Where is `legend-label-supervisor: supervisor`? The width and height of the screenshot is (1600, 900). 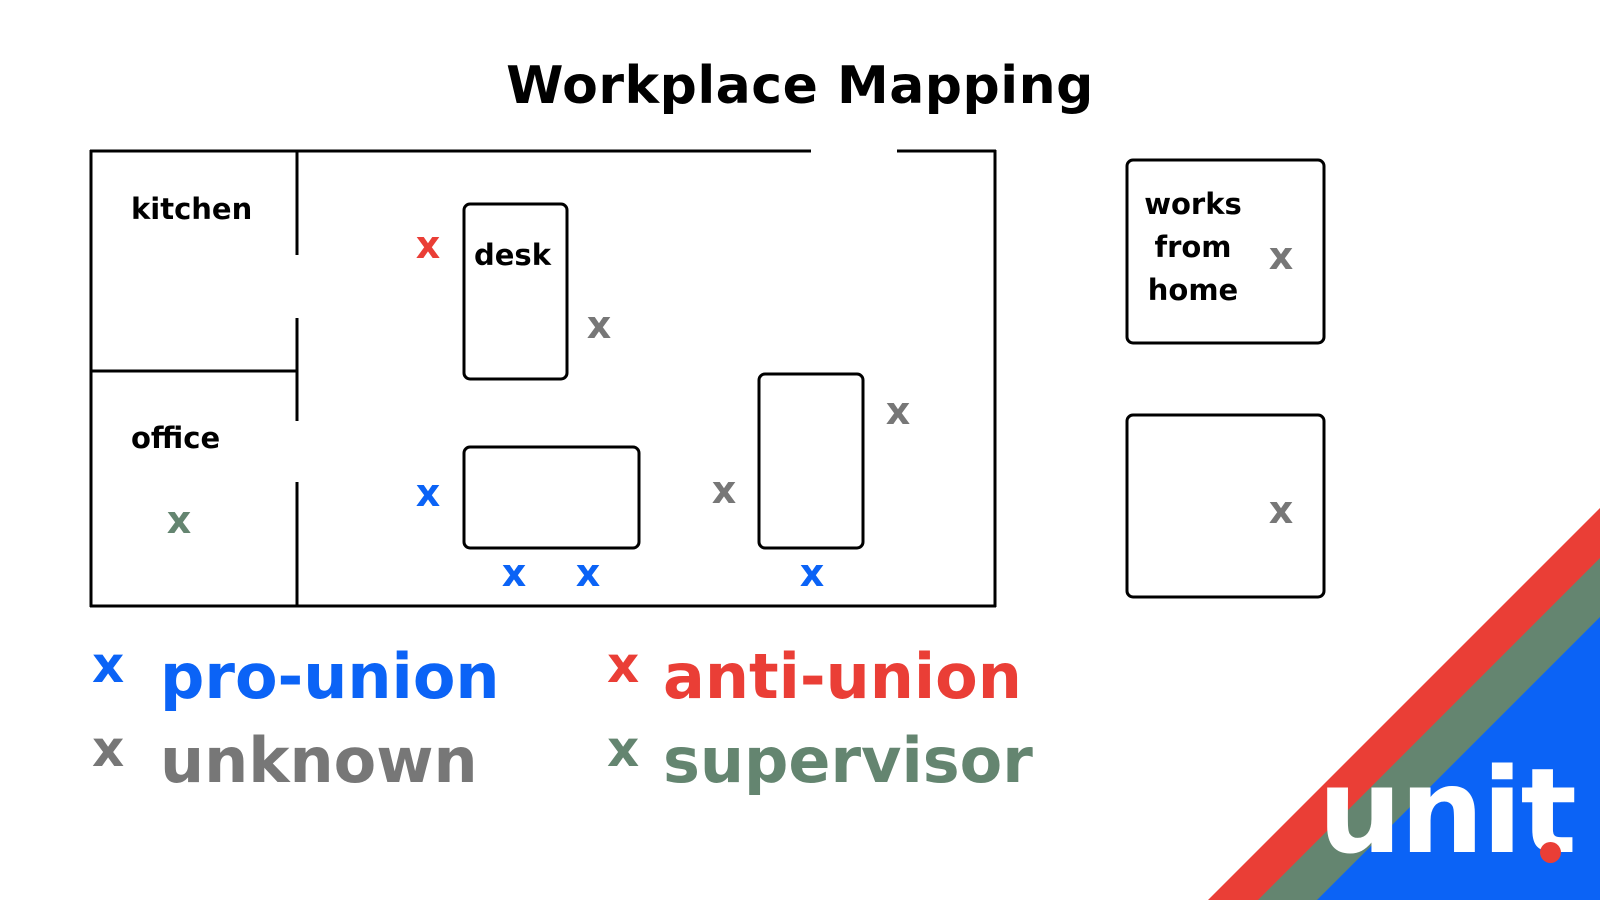
legend-label-supervisor: supervisor is located at coordinates (848, 760).